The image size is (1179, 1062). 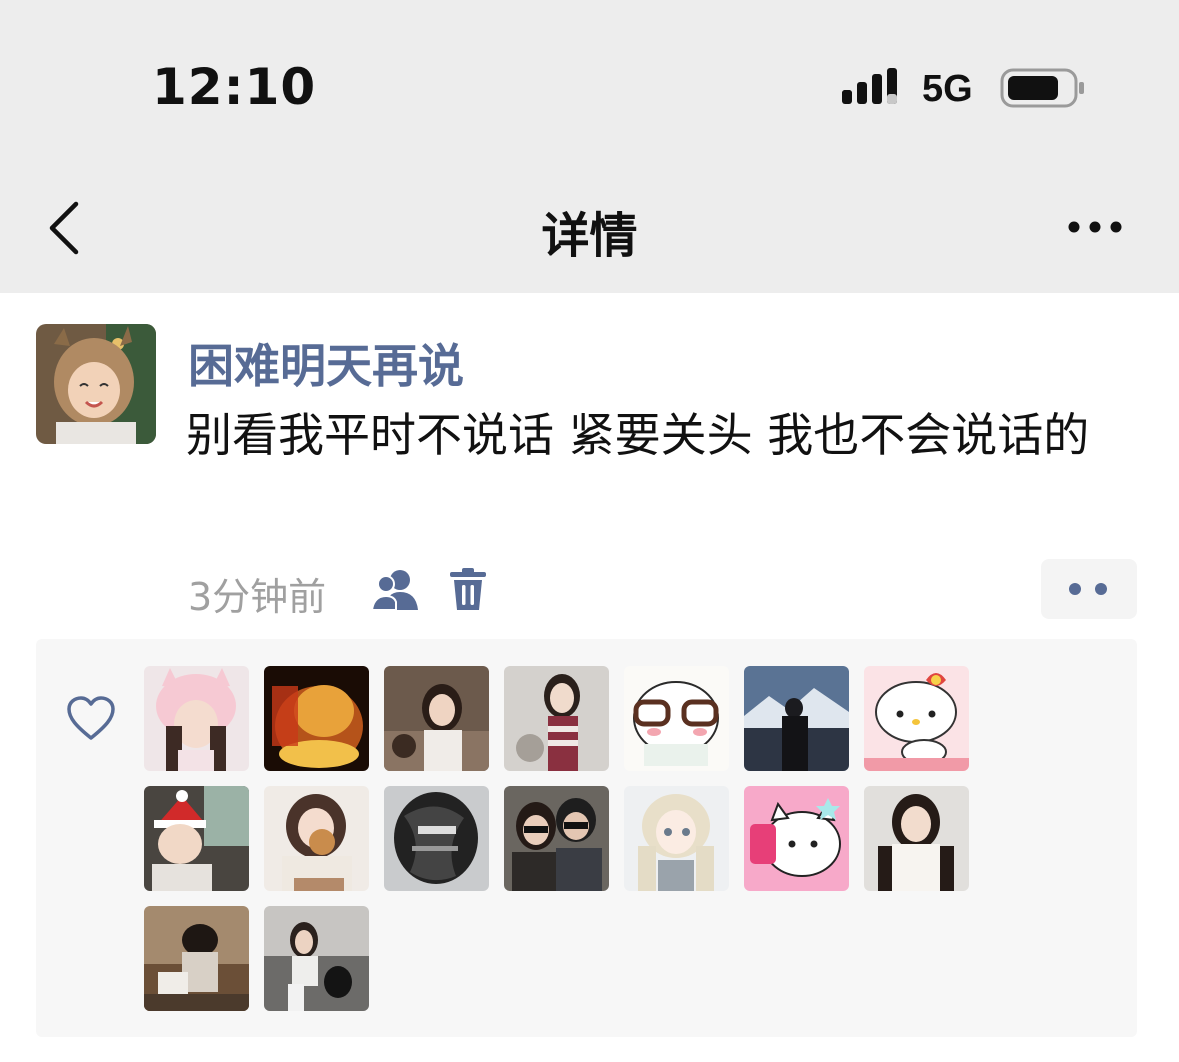 What do you see at coordinates (869, 86) in the screenshot?
I see `signal-icon` at bounding box center [869, 86].